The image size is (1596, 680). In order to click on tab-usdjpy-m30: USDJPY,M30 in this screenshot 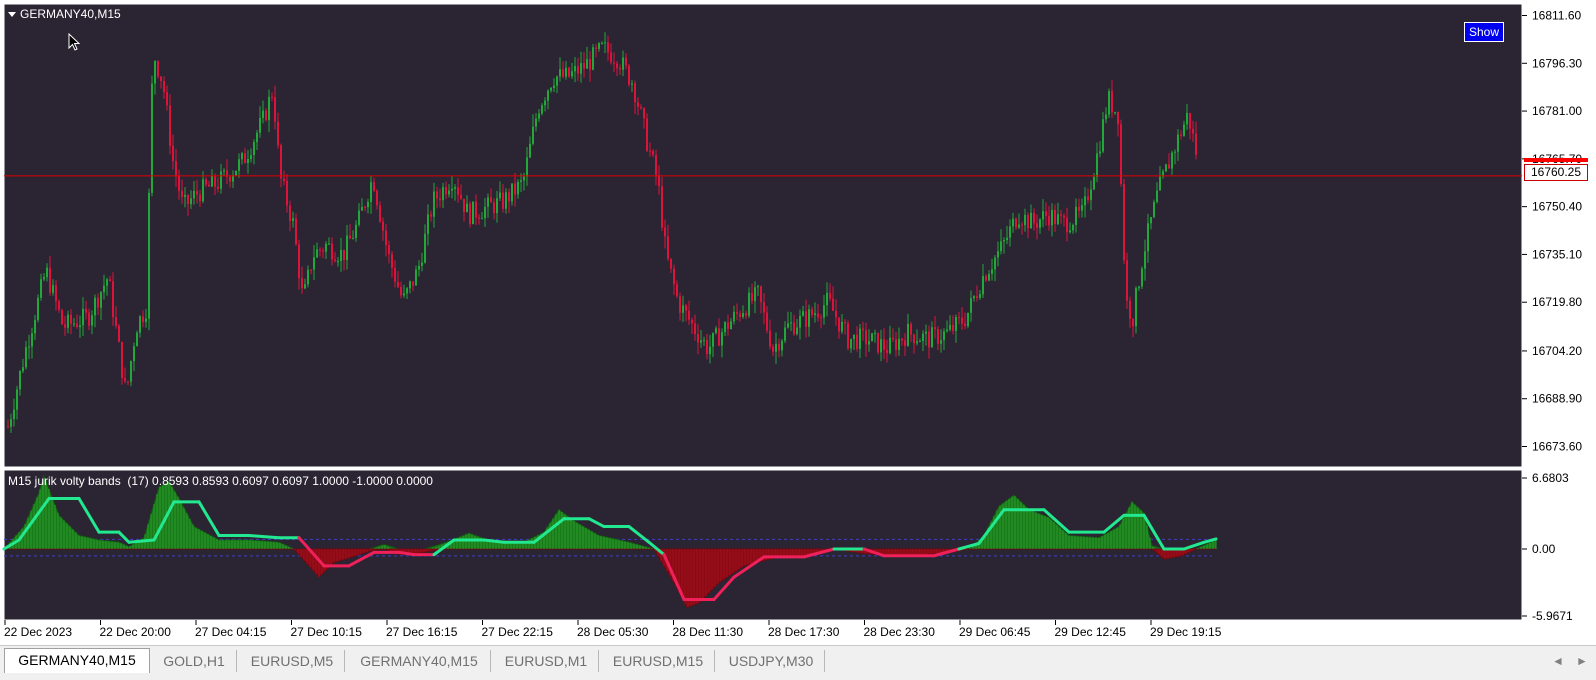, I will do `click(771, 661)`.